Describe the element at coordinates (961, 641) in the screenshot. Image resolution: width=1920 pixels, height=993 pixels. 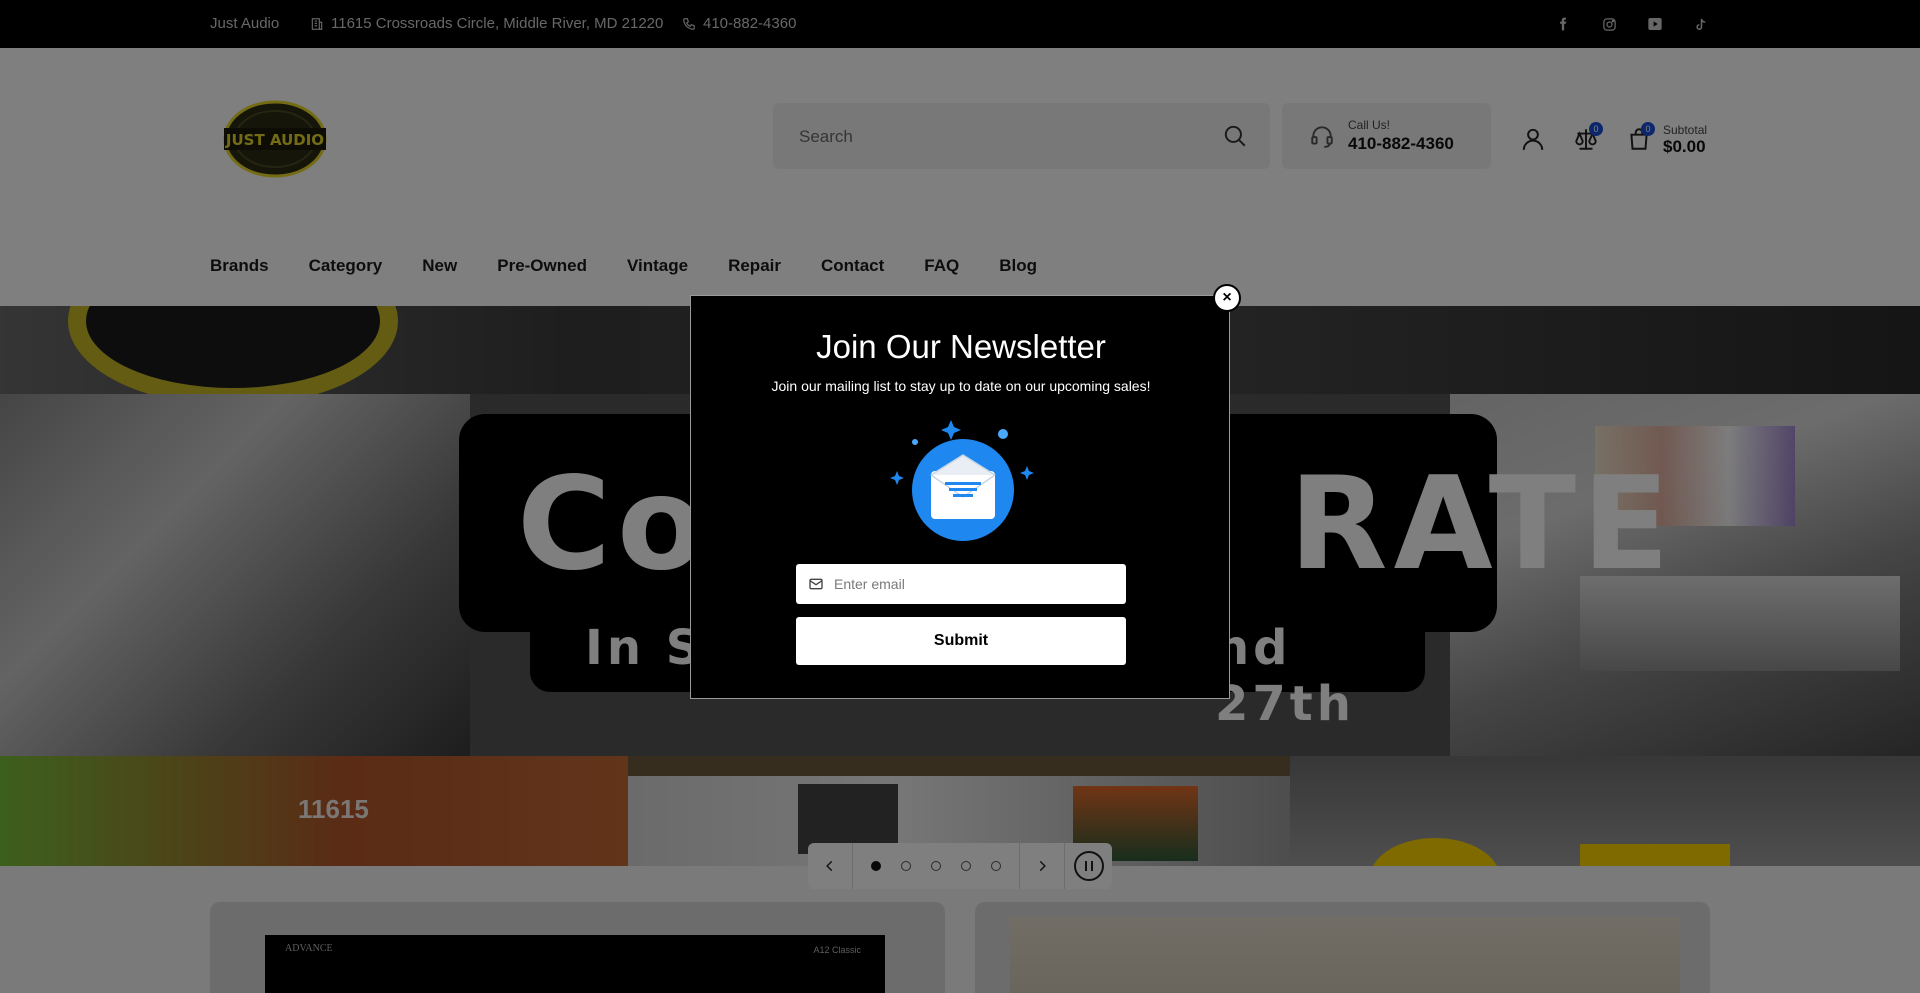
I see `submit-button: Submit` at that location.